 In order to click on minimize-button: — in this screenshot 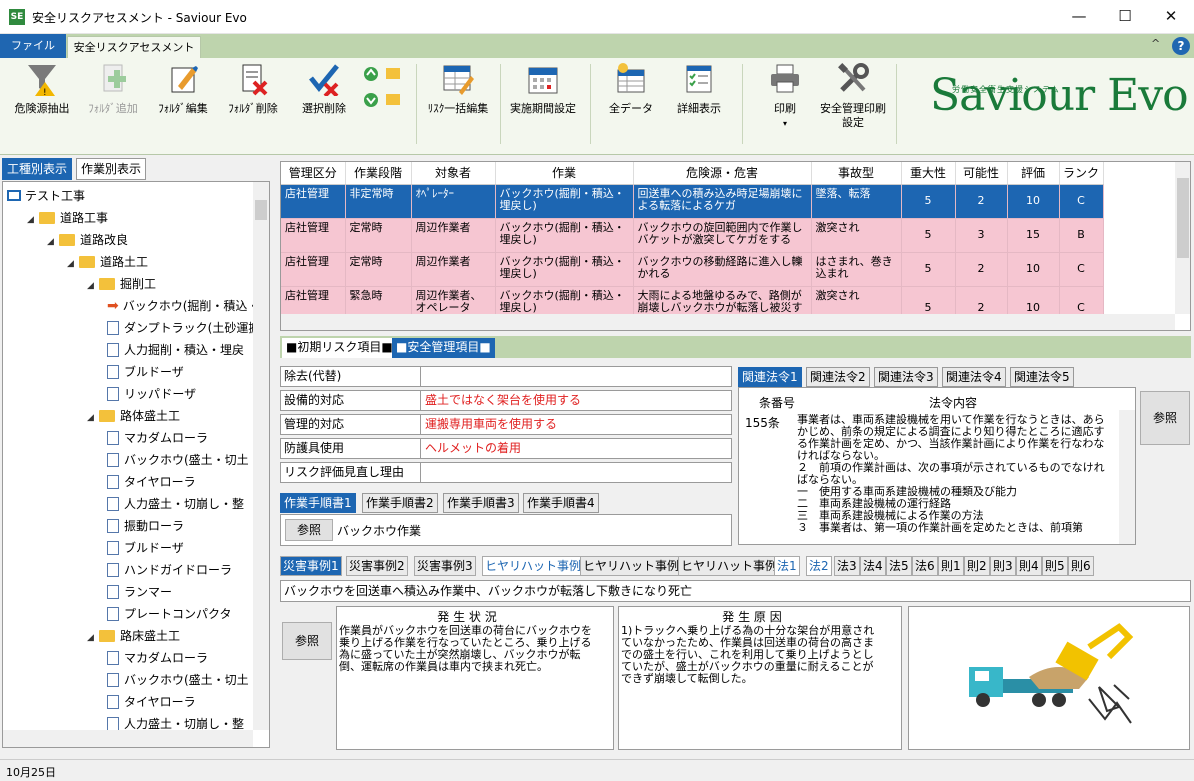, I will do `click(1079, 17)`.